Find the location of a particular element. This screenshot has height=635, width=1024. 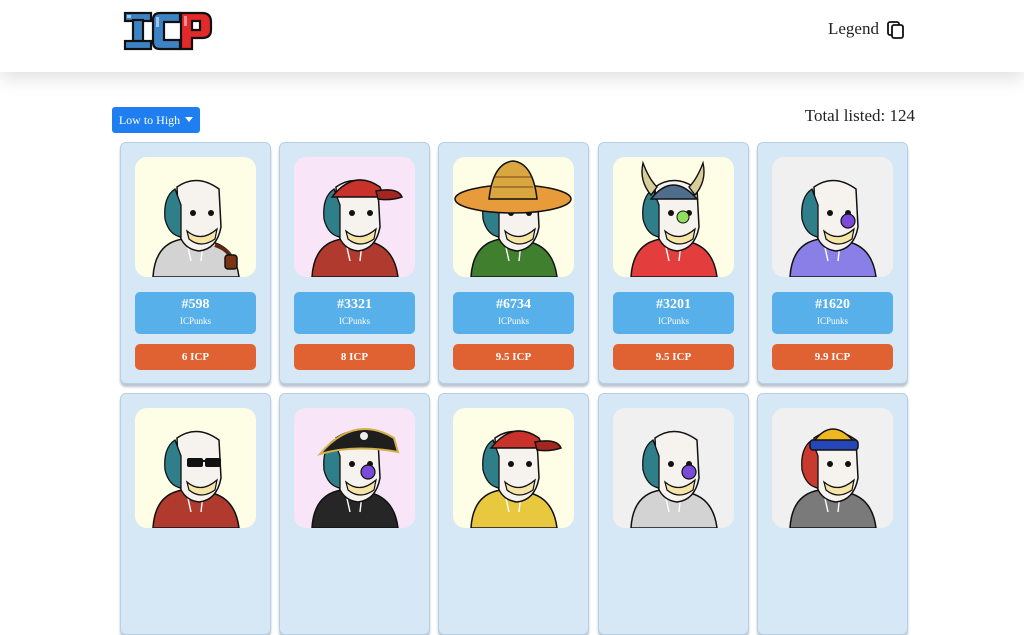

legend-link: Legend is located at coordinates (853, 29).